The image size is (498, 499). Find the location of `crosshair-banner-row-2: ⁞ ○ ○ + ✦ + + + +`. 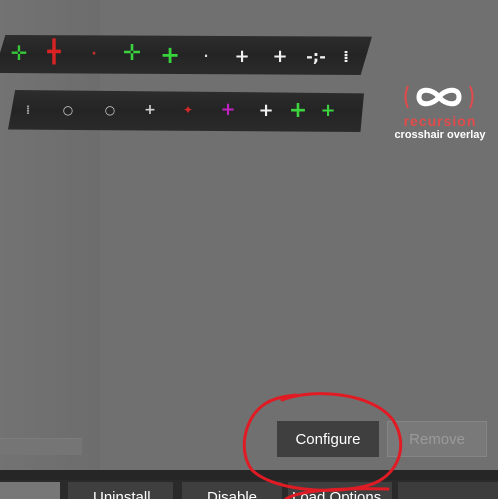

crosshair-banner-row-2: ⁞ ○ ○ + ✦ + + + + is located at coordinates (186, 111).